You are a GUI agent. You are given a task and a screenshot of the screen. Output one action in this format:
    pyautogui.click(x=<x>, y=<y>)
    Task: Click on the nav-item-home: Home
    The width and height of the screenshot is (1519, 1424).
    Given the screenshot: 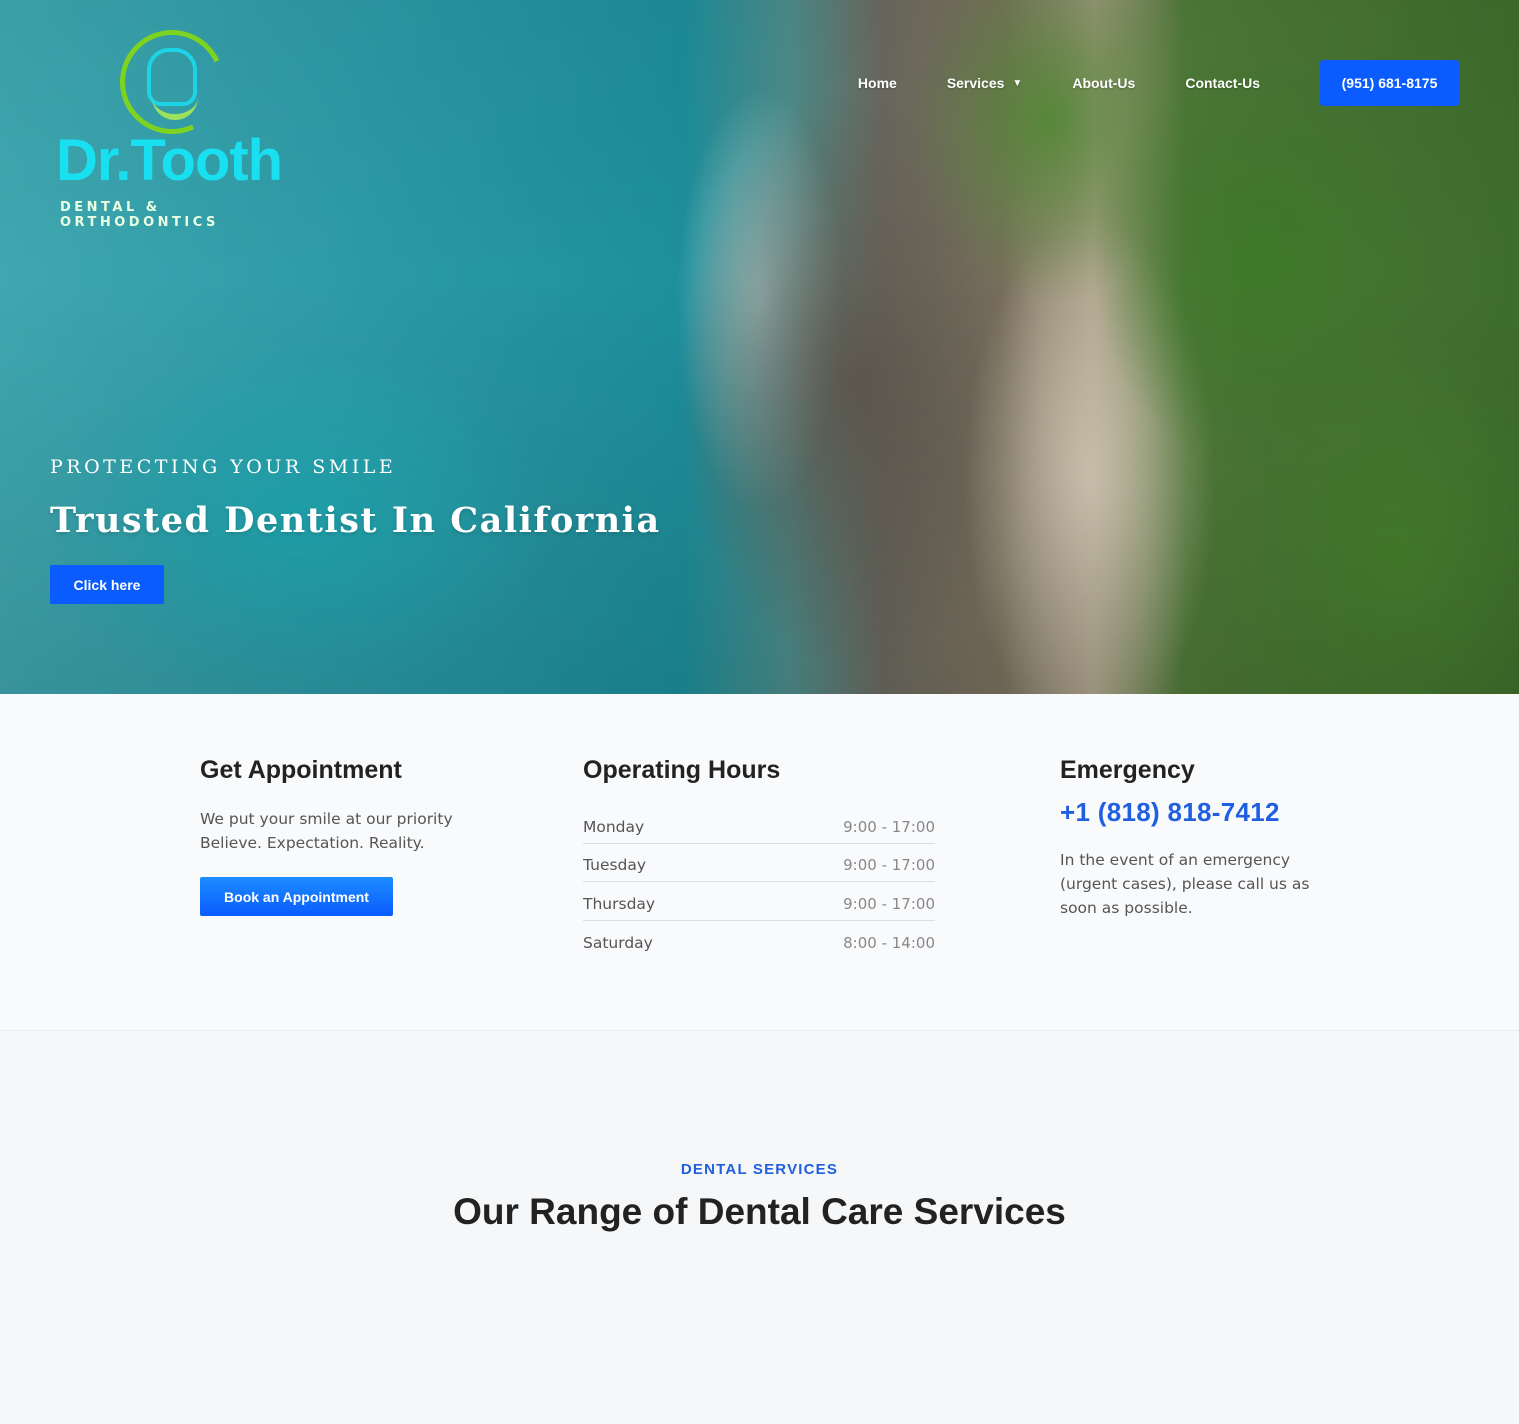 What is the action you would take?
    pyautogui.click(x=877, y=83)
    